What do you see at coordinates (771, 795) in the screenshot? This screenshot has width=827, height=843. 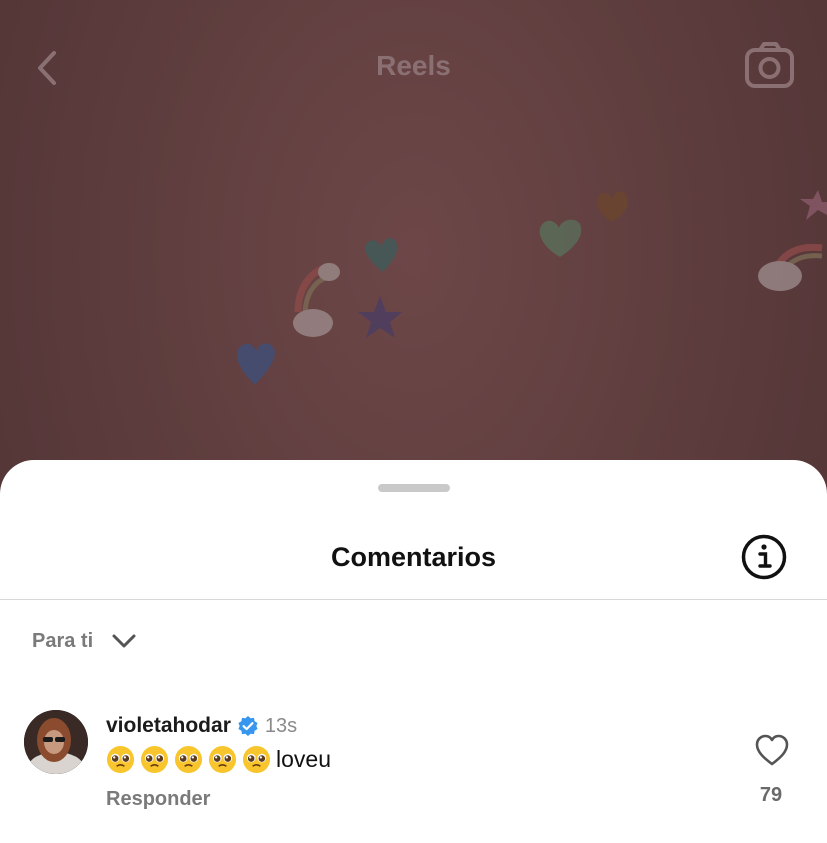 I see `like-count: 79` at bounding box center [771, 795].